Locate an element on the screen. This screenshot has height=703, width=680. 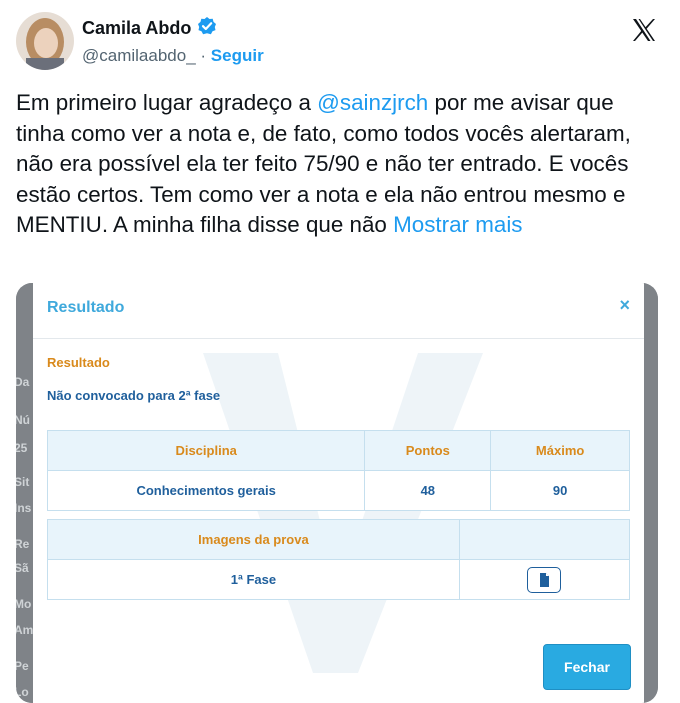
bg-label: Pe is located at coordinates (22, 666).